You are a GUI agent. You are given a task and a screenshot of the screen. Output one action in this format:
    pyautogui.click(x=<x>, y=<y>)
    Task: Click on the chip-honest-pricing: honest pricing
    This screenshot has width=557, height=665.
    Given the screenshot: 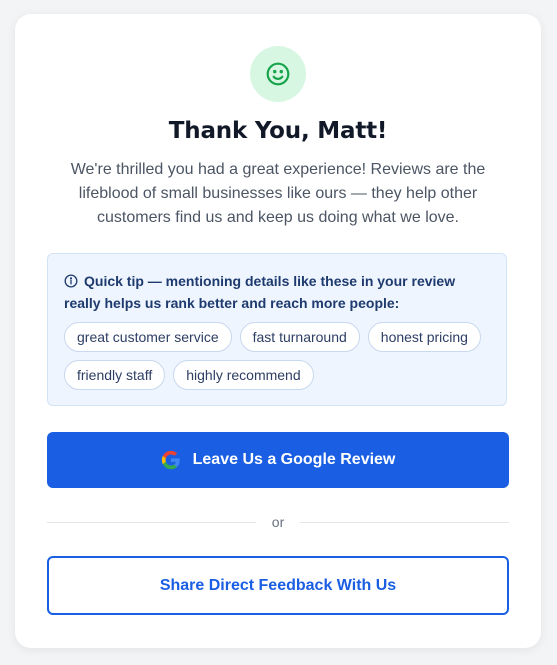 What is the action you would take?
    pyautogui.click(x=424, y=337)
    